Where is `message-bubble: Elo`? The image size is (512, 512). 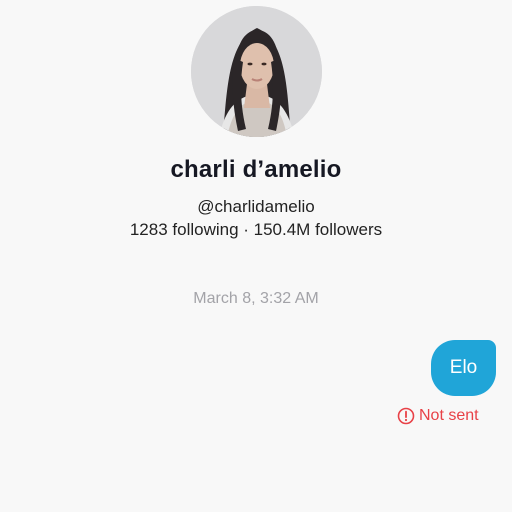
message-bubble: Elo is located at coordinates (463, 368).